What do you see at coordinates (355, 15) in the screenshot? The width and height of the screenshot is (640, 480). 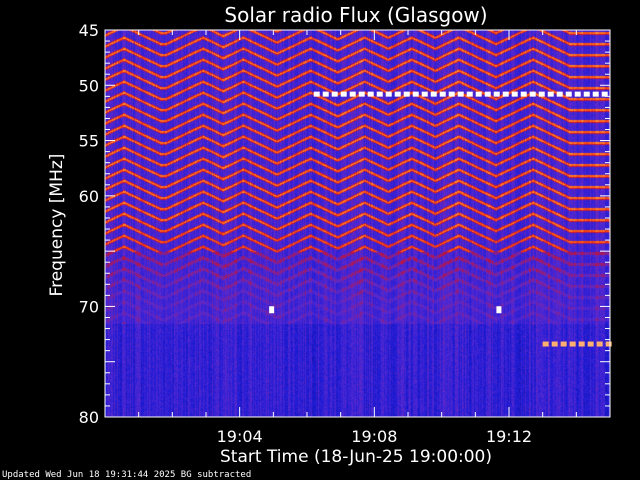 I see `chart-title: Solar radio Flux (Glasgow)` at bounding box center [355, 15].